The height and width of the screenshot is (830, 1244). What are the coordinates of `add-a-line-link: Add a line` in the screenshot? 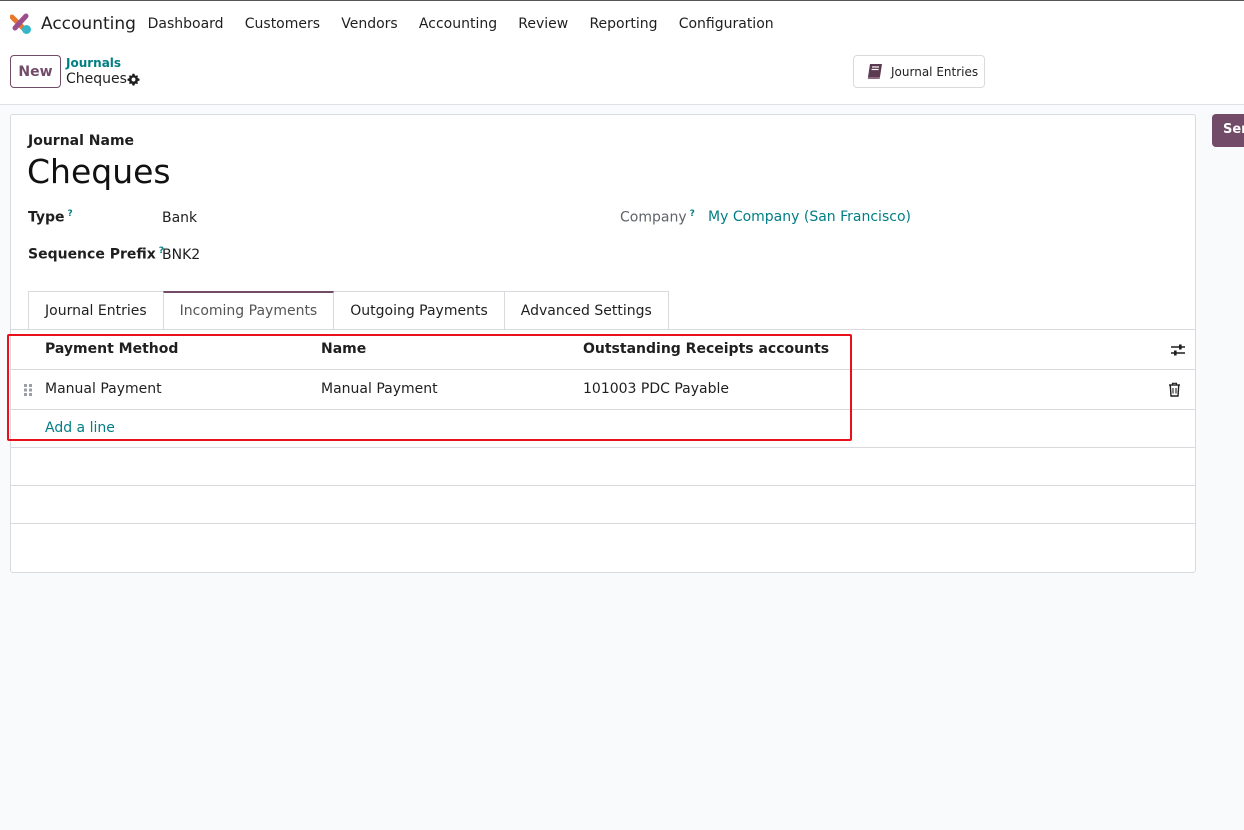 It's located at (80, 428).